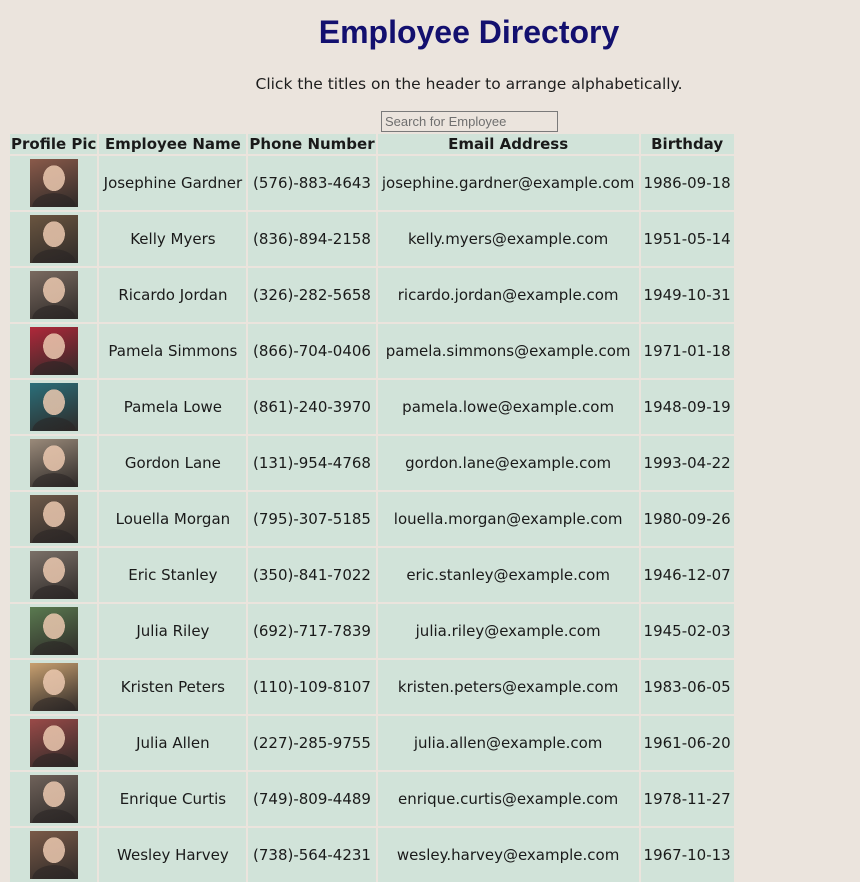 The width and height of the screenshot is (860, 882). I want to click on search-input, so click(469, 121).